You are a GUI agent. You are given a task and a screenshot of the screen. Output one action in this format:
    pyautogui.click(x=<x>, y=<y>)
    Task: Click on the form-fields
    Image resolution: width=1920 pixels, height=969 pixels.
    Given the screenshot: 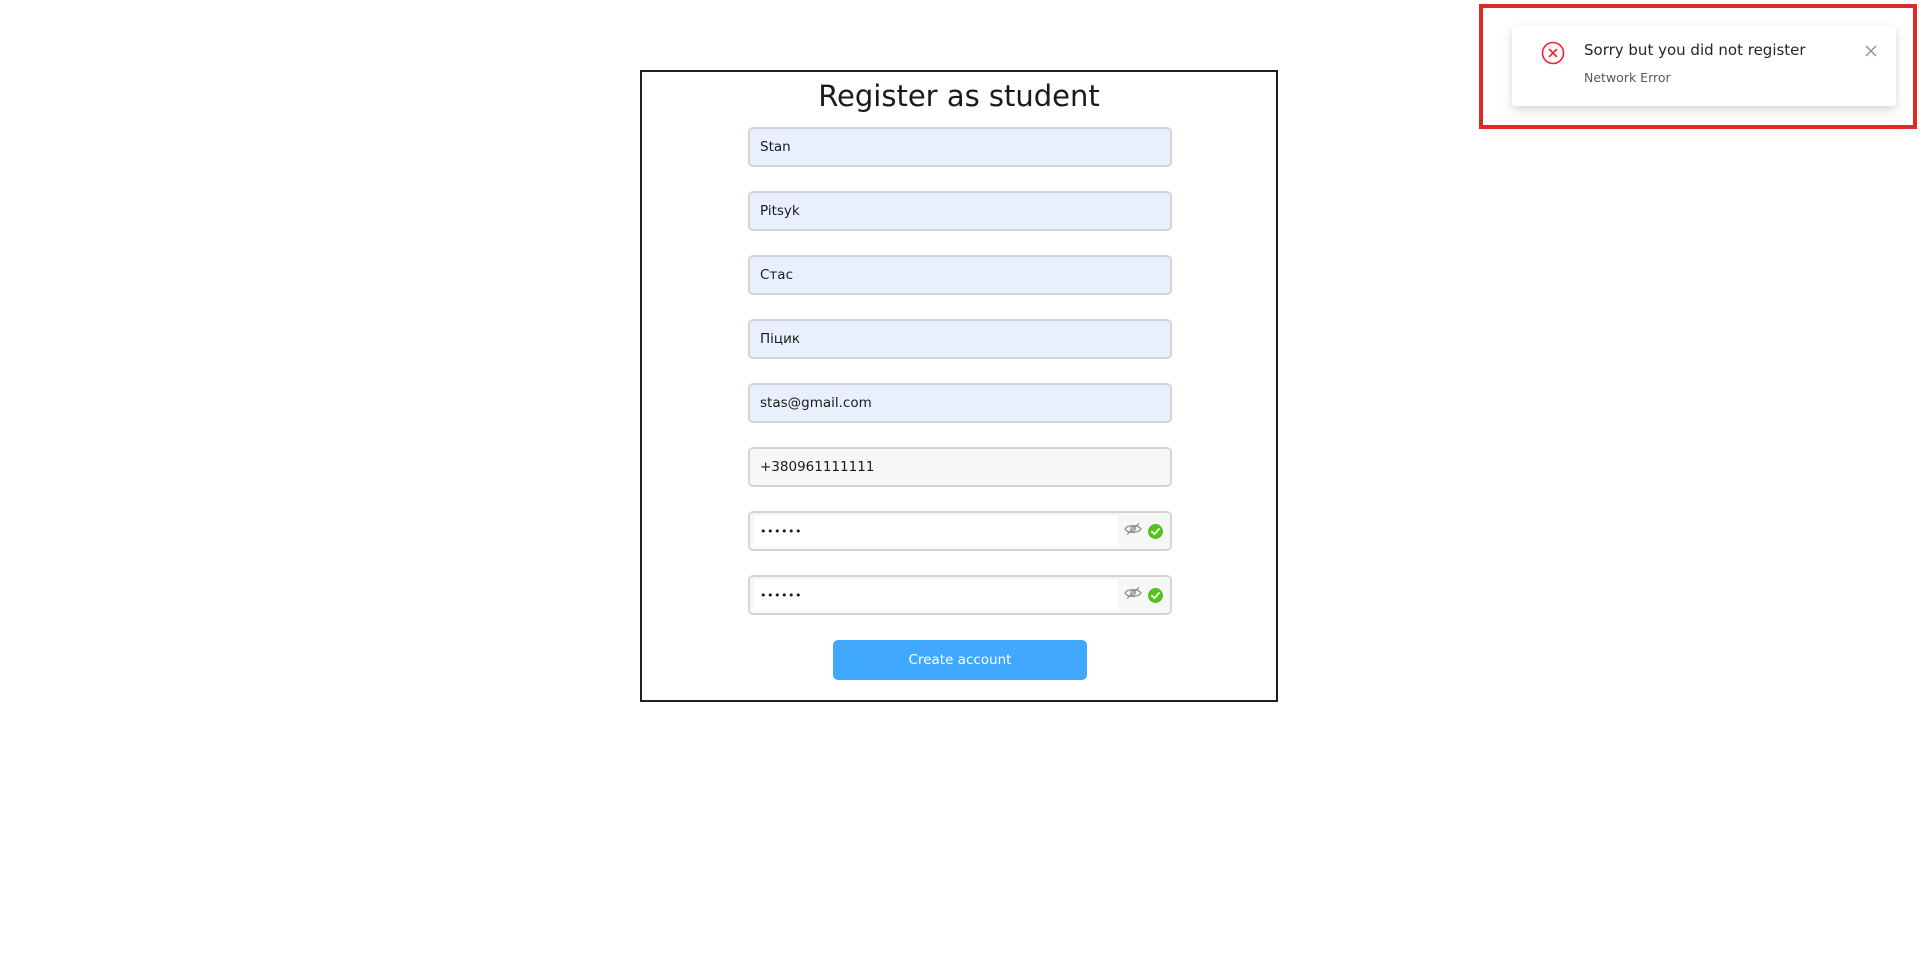 What is the action you would take?
    pyautogui.click(x=960, y=383)
    